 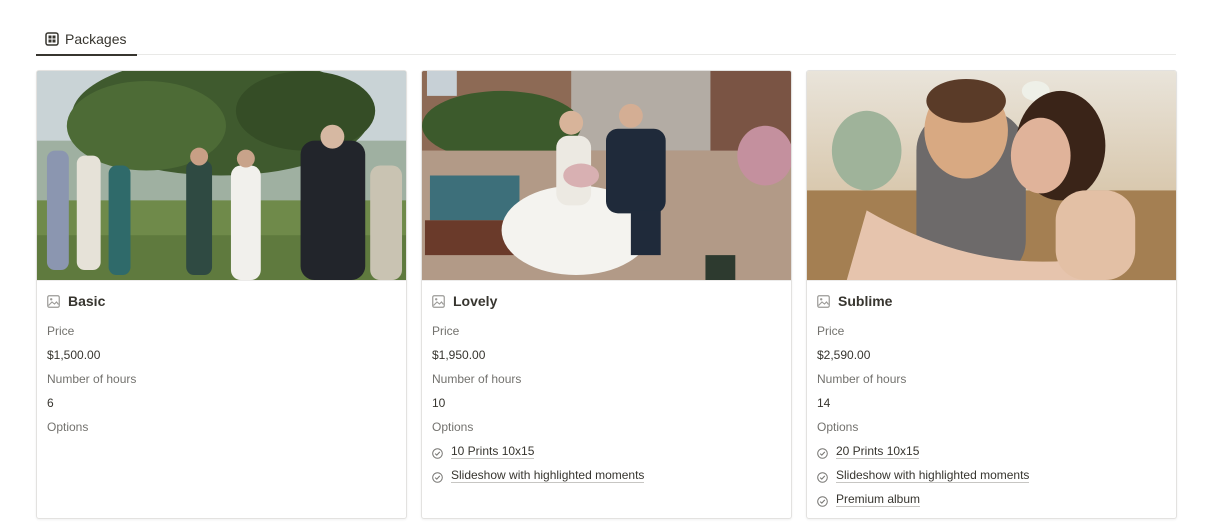 I want to click on tab-label: Packages, so click(x=96, y=38).